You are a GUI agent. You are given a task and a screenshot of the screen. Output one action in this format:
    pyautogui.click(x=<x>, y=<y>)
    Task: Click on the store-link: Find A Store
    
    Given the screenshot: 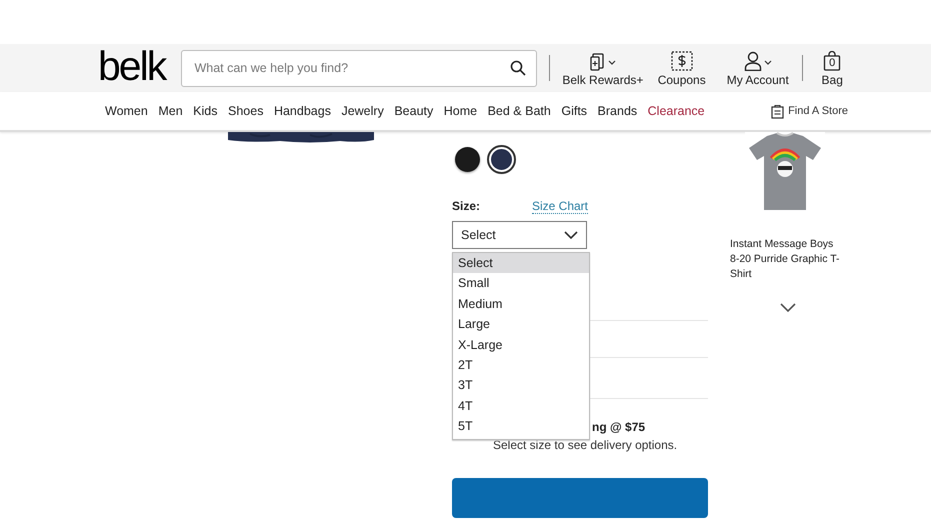 What is the action you would take?
    pyautogui.click(x=818, y=111)
    